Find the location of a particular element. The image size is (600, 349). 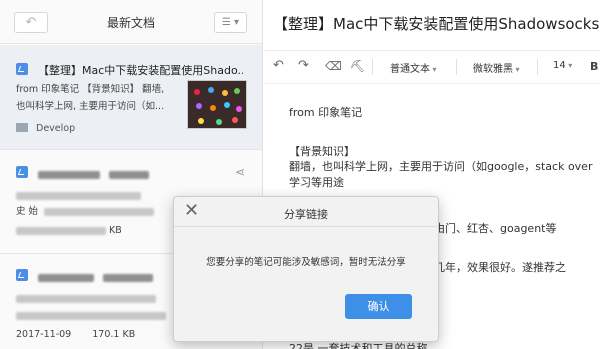

bold-button: B is located at coordinates (594, 66).